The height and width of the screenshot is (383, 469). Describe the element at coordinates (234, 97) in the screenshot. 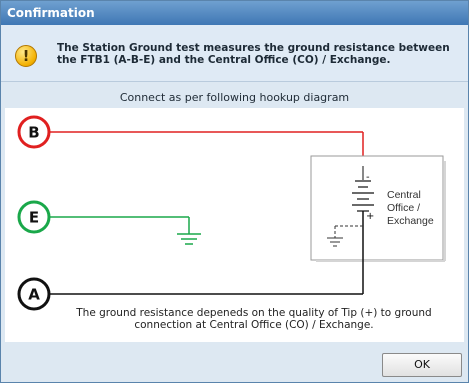

I see `hookup-instruction: Connect as per following hookup diagram` at that location.